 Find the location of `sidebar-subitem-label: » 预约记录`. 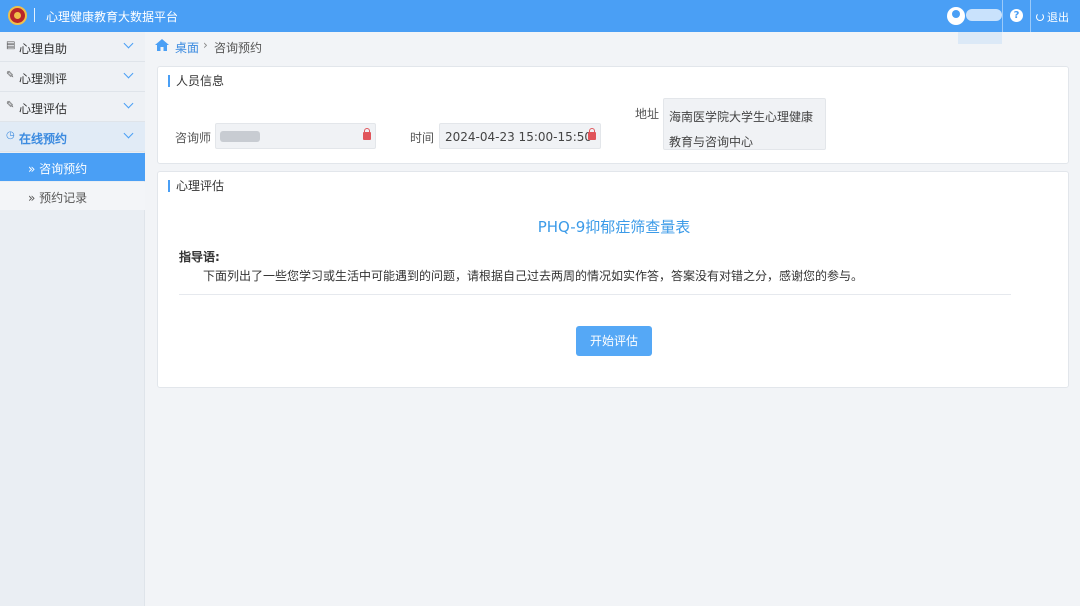

sidebar-subitem-label: » 预约记录 is located at coordinates (58, 198).